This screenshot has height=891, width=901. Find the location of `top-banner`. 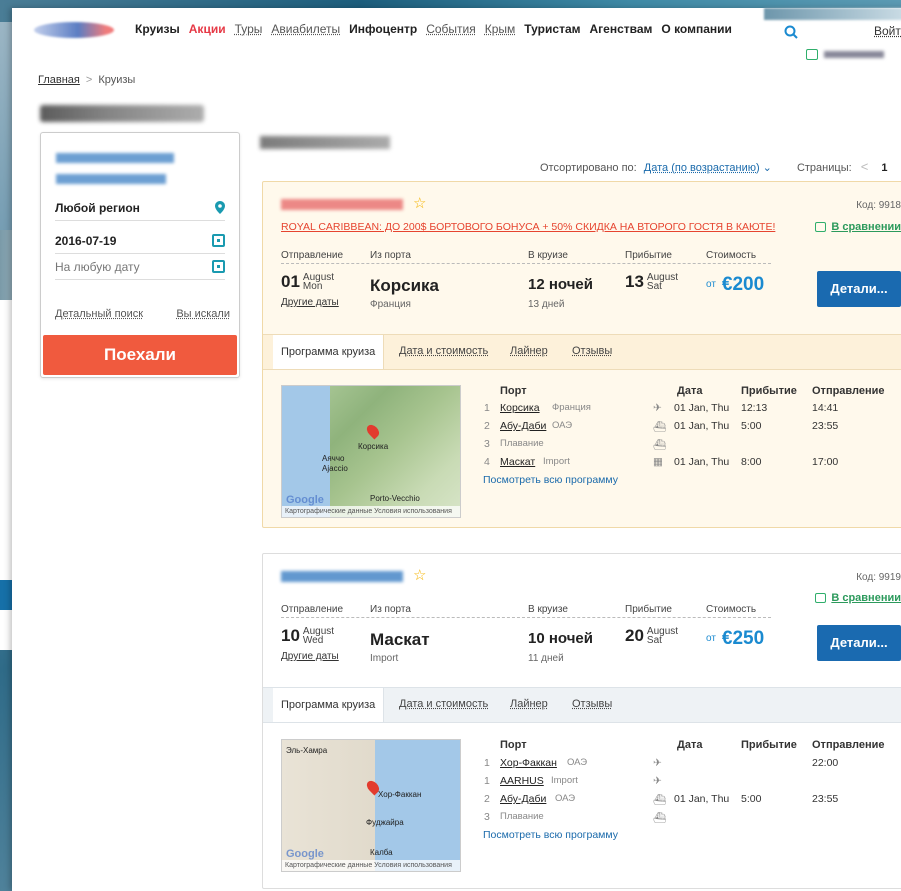

top-banner is located at coordinates (832, 14).